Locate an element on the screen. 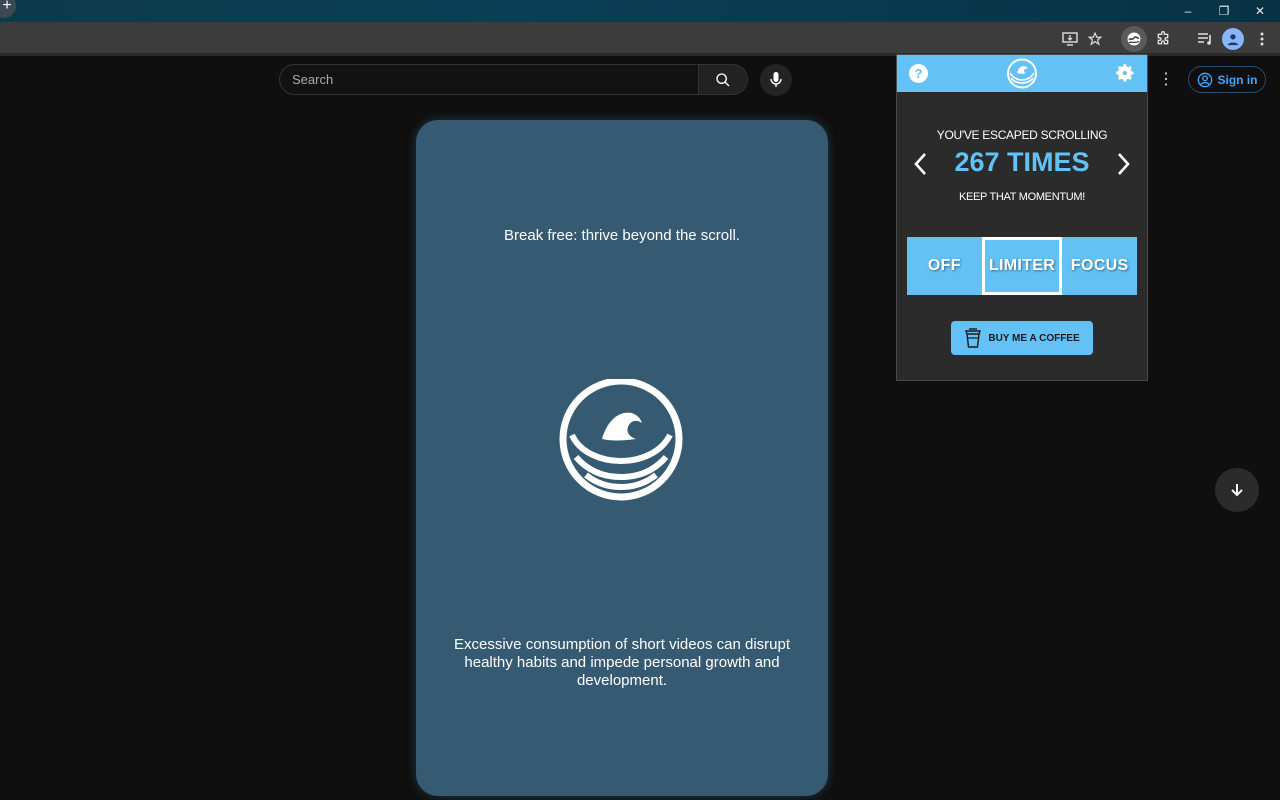 The image size is (1280, 800). search-icon is located at coordinates (723, 79).